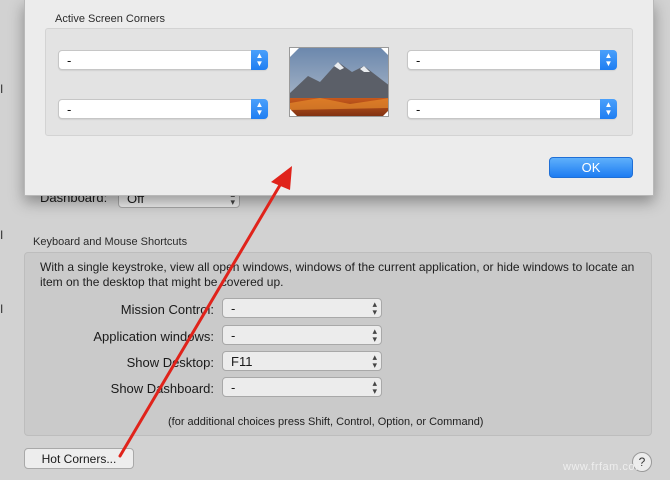 Image resolution: width=670 pixels, height=480 pixels. Describe the element at coordinates (302, 308) in the screenshot. I see `mission-control-popup: - ▴ ▾` at that location.